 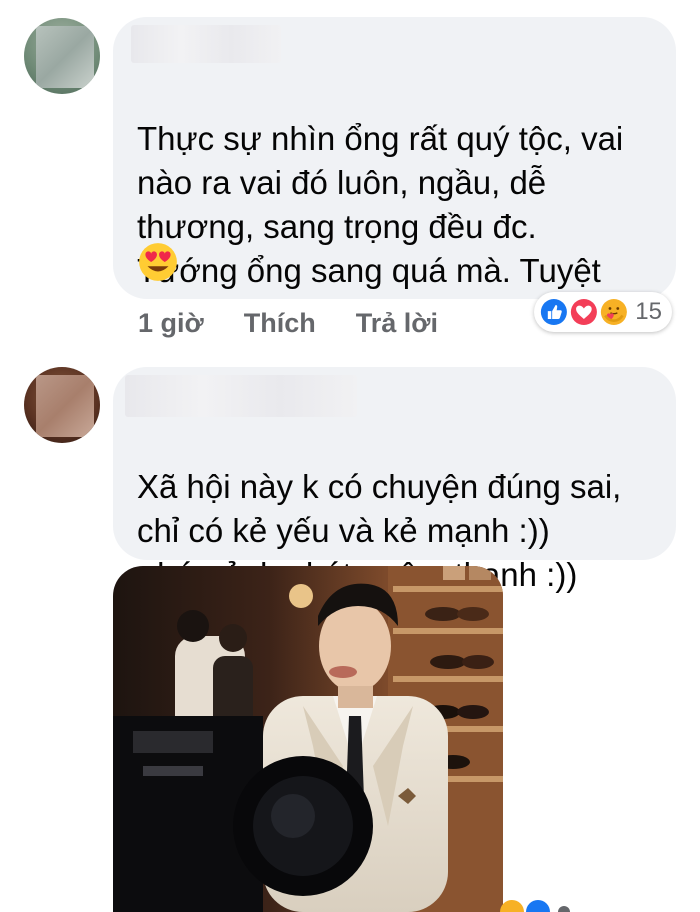 I want to click on like-reaction-icon, so click(x=554, y=312).